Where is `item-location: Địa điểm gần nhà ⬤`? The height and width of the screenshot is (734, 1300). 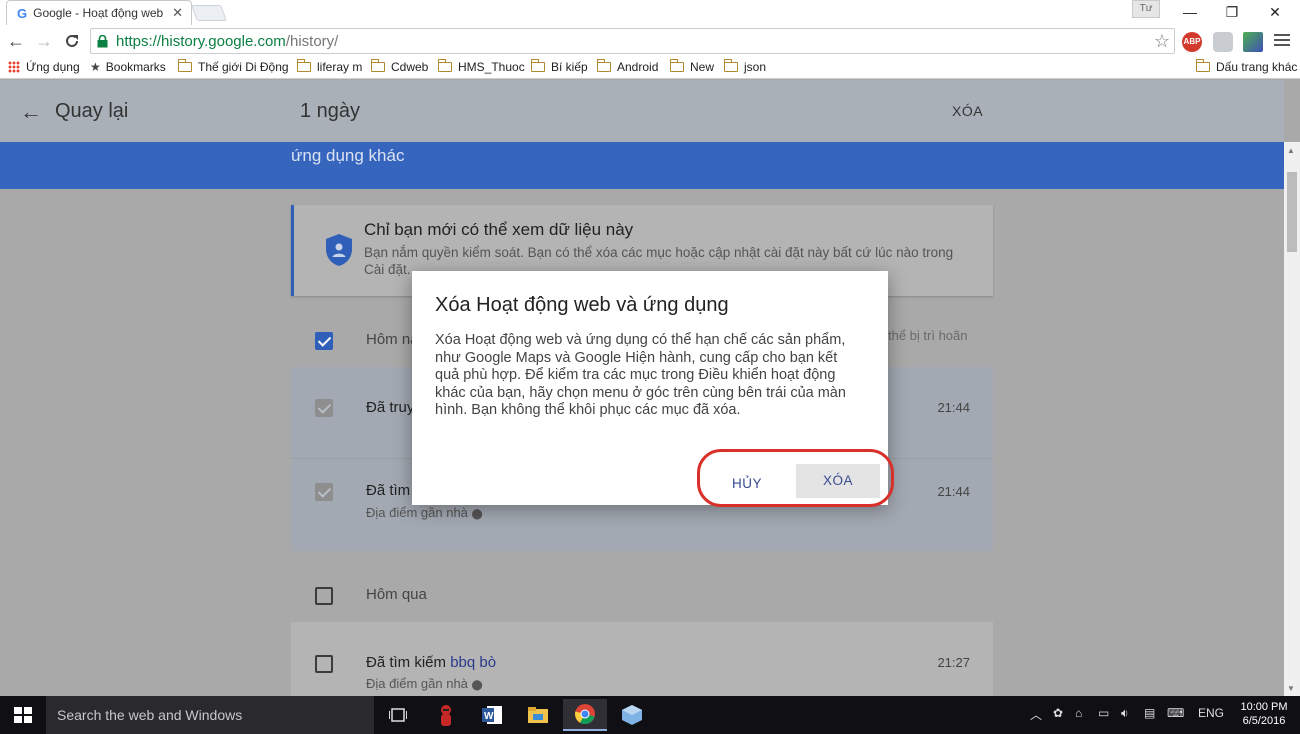 item-location: Địa điểm gần nhà ⬤ is located at coordinates (424, 512).